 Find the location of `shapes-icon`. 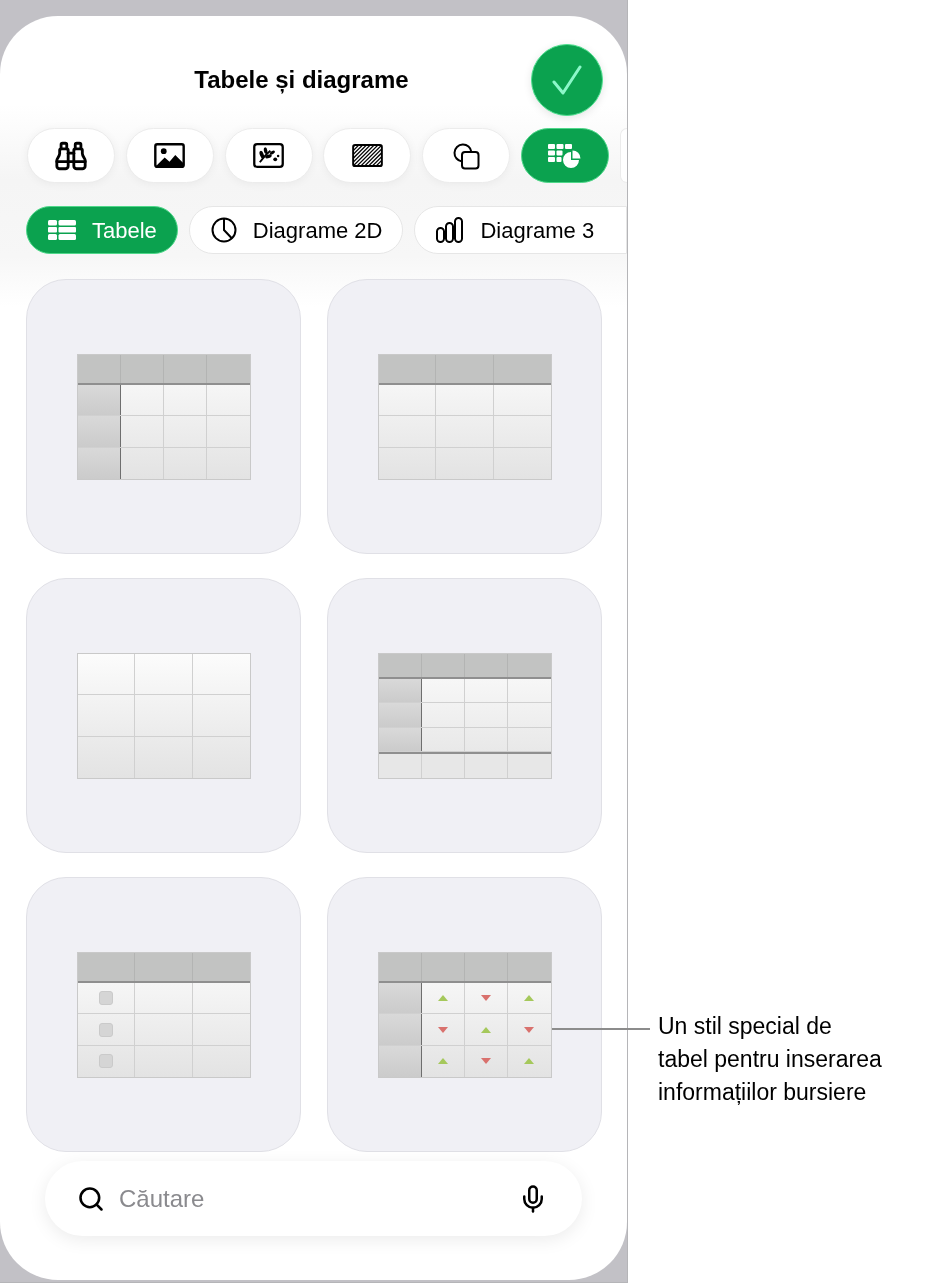

shapes-icon is located at coordinates (466, 155).